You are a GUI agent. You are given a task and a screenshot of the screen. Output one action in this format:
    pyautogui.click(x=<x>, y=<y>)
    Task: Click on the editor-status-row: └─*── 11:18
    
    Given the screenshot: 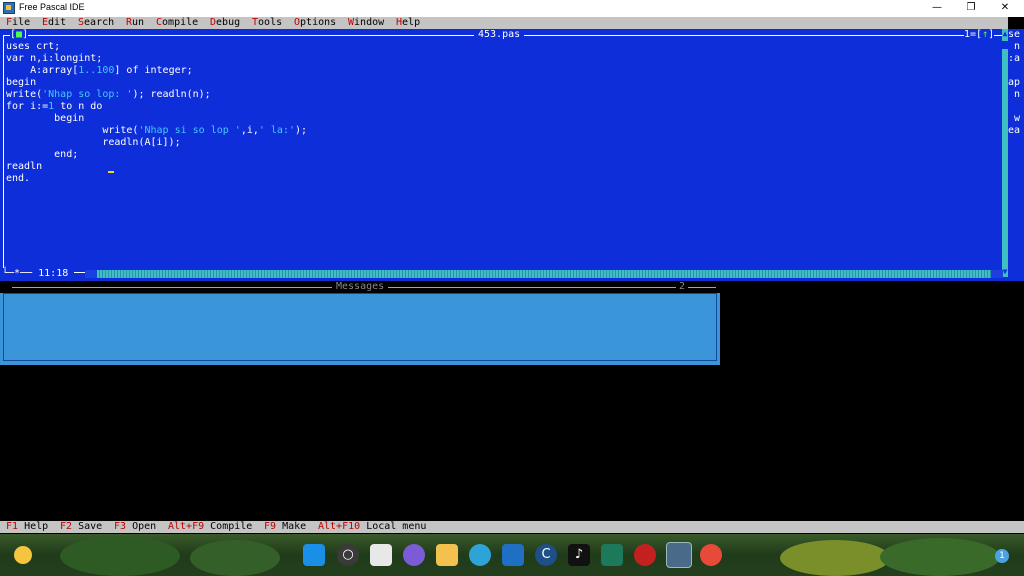 What is the action you would take?
    pyautogui.click(x=504, y=274)
    